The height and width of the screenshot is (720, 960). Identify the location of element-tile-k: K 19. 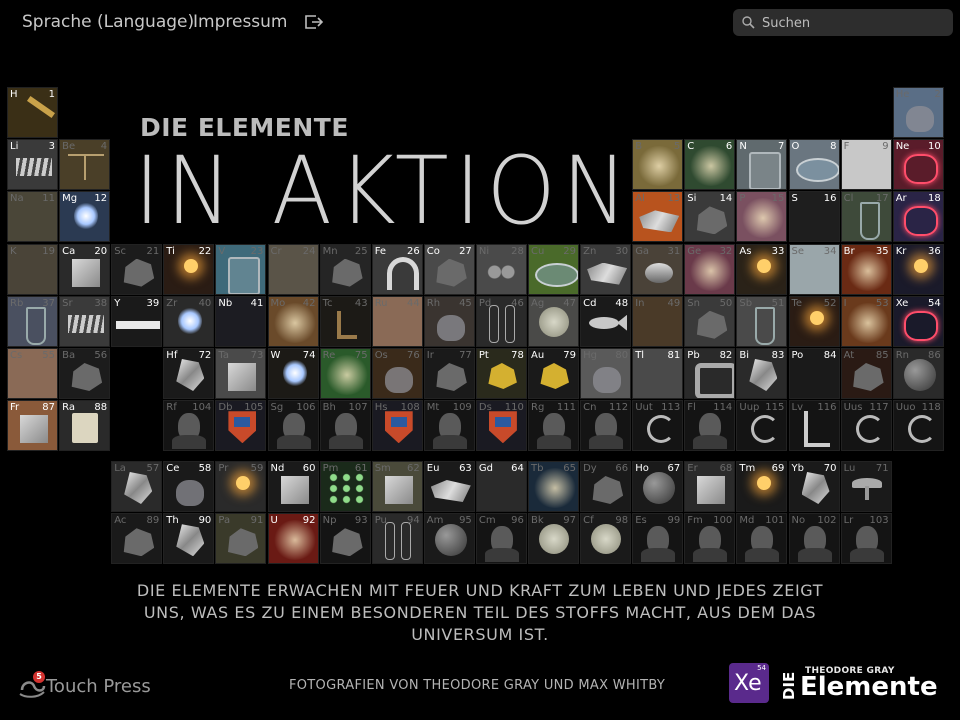
(32, 269).